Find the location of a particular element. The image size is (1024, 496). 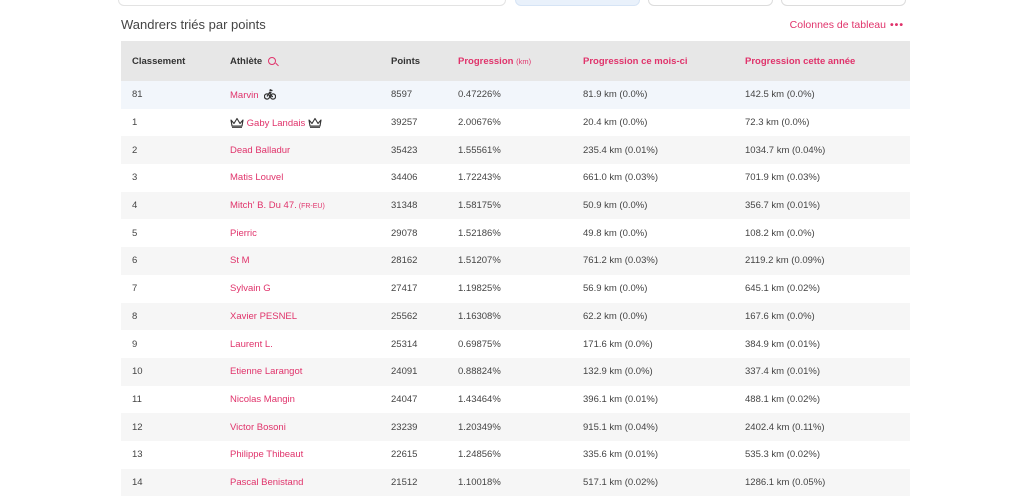

col-header-progress: Progression (km) is located at coordinates (509, 61).